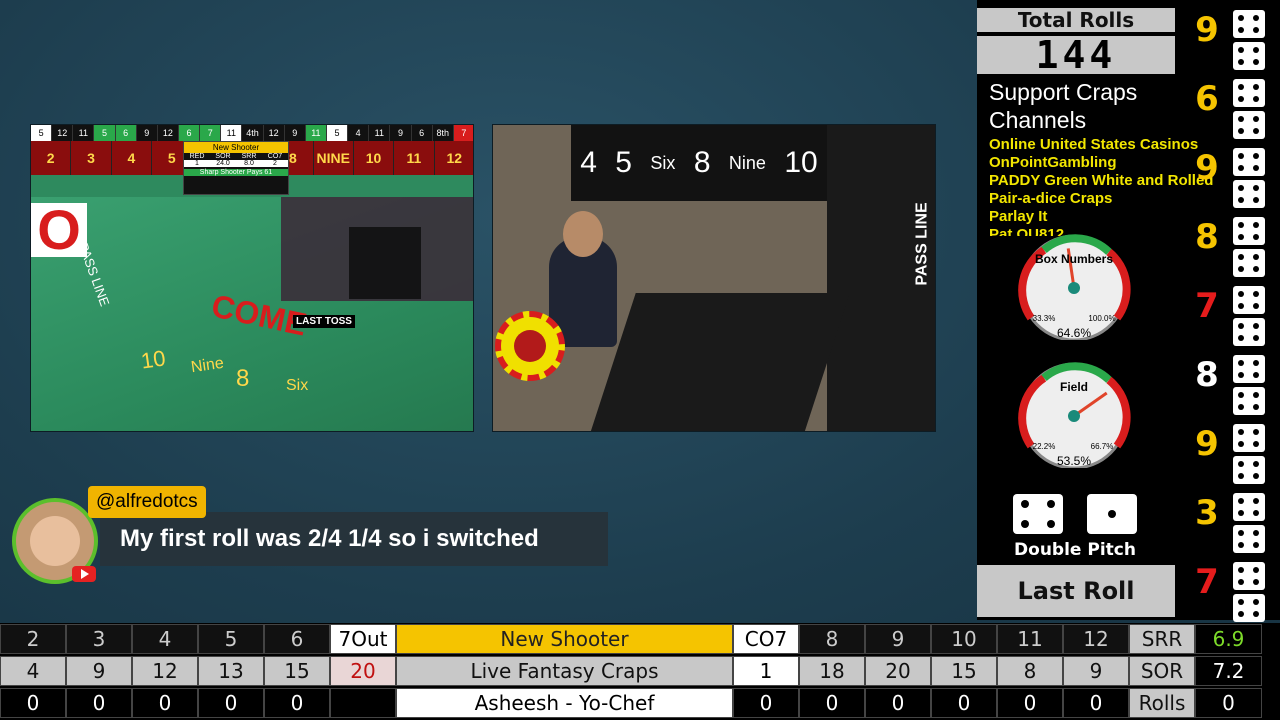 The width and height of the screenshot is (1280, 720). Describe the element at coordinates (832, 639) in the screenshot. I see `stats-header-cell: 8` at that location.